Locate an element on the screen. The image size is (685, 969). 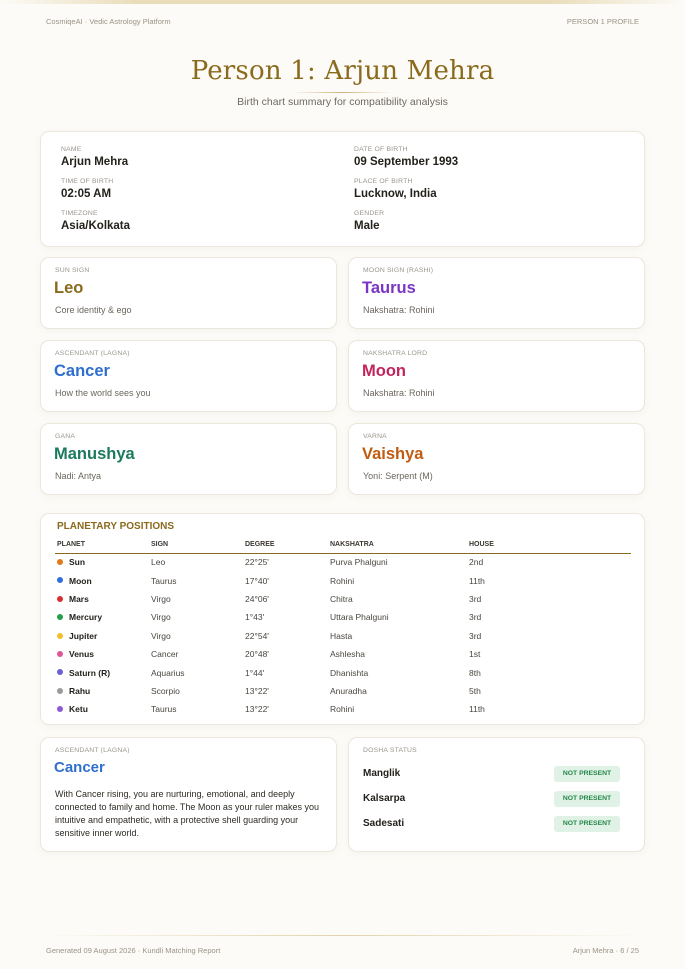
column-header: NAKSHATRA is located at coordinates (397, 547).